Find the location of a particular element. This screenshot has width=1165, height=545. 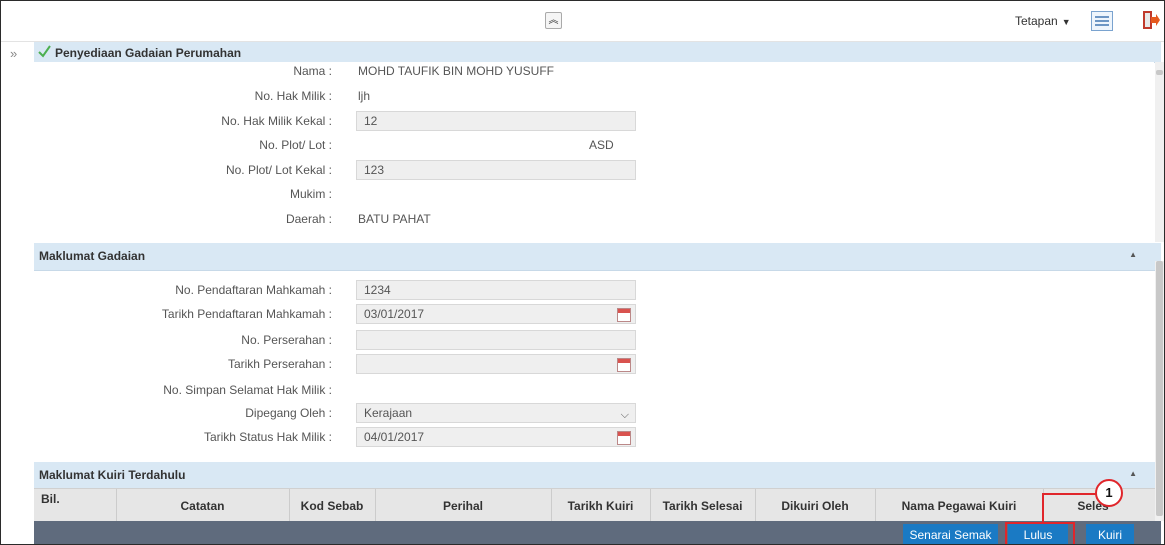

nama-value: MOHD TAUFIK BIN MOHD YUSUFF is located at coordinates (456, 71).